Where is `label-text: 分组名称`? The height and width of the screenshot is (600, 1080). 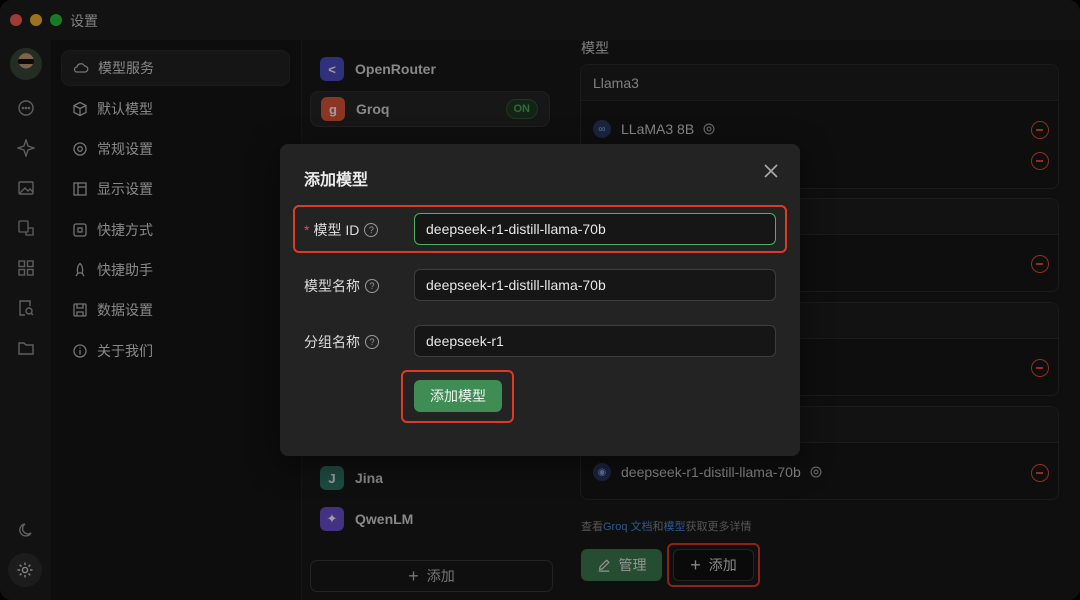
label-text: 分组名称 is located at coordinates (332, 342).